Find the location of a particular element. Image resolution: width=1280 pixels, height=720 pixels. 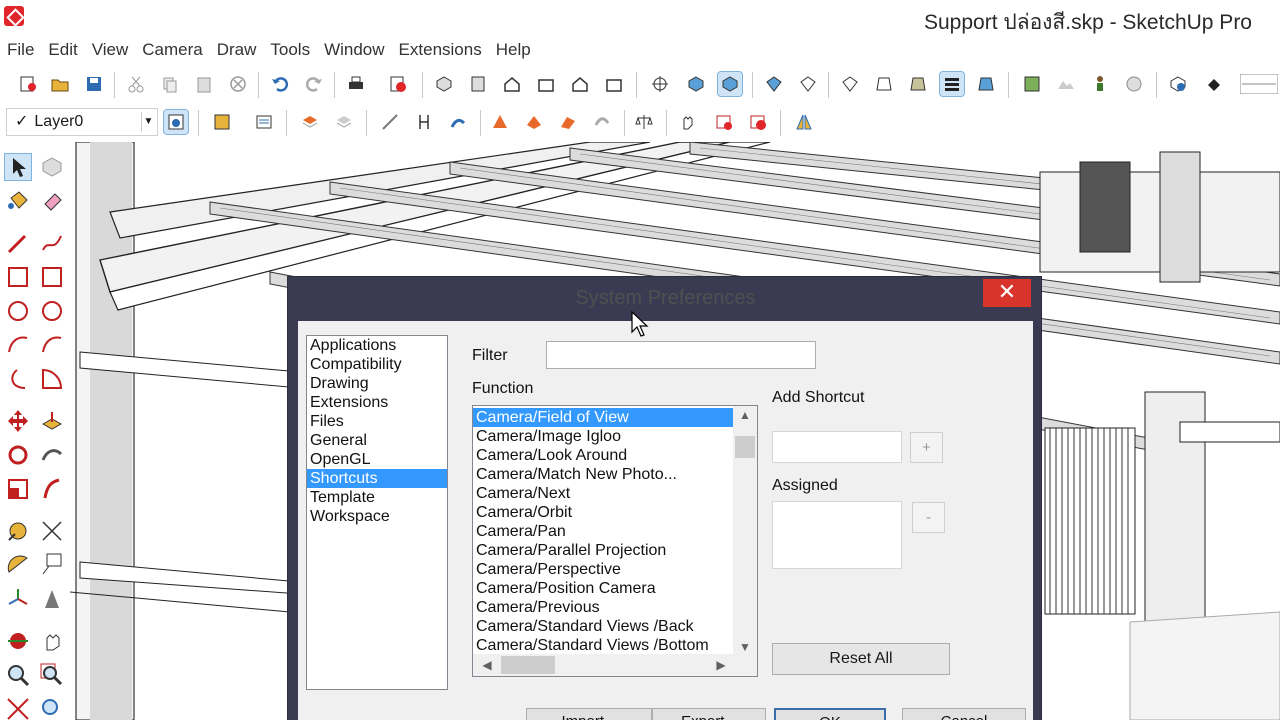

zoom-window-icon is located at coordinates (52, 675).